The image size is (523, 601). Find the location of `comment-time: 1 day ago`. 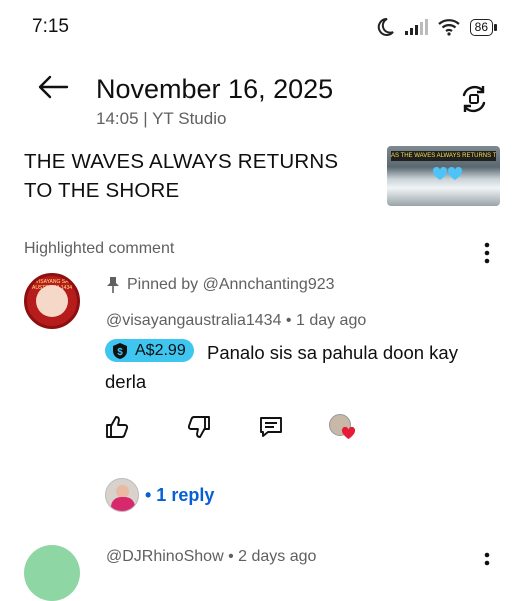

comment-time: 1 day ago is located at coordinates (331, 320).